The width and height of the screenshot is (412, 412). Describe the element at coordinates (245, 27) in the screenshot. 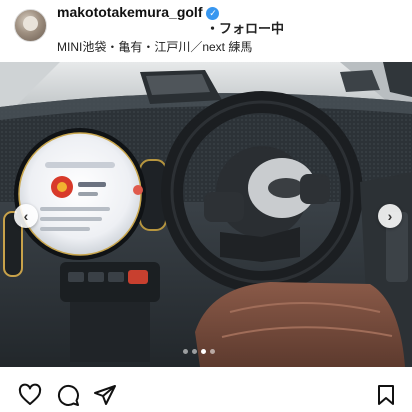

I see `following-button: ・フォロー中` at that location.